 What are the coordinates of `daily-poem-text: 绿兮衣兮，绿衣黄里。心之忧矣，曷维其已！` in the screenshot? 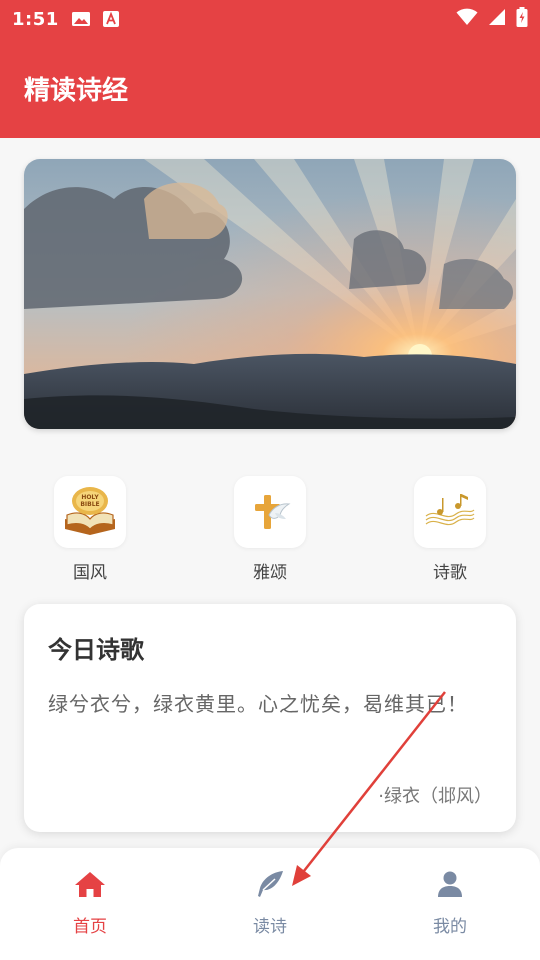 It's located at (258, 704).